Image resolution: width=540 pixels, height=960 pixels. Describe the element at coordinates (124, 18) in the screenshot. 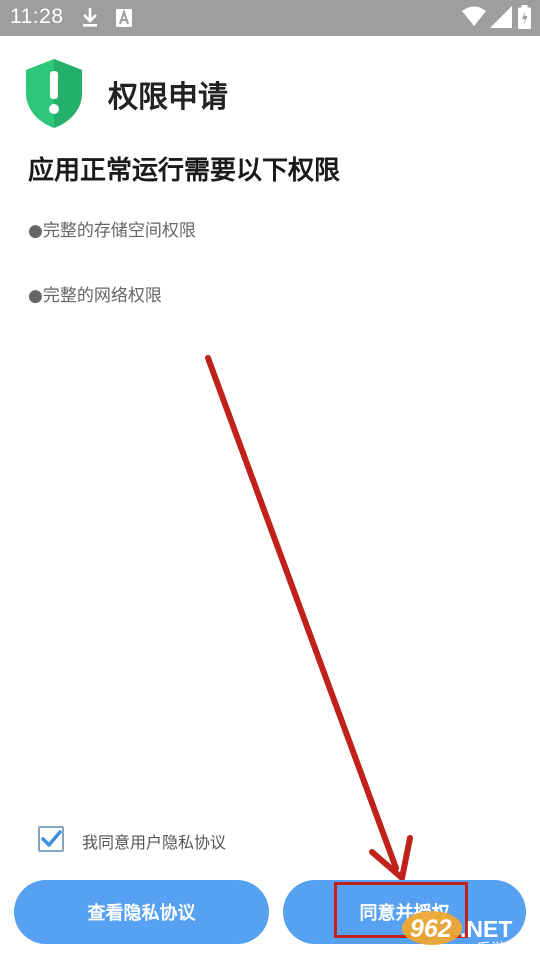

I see `font-icon` at that location.